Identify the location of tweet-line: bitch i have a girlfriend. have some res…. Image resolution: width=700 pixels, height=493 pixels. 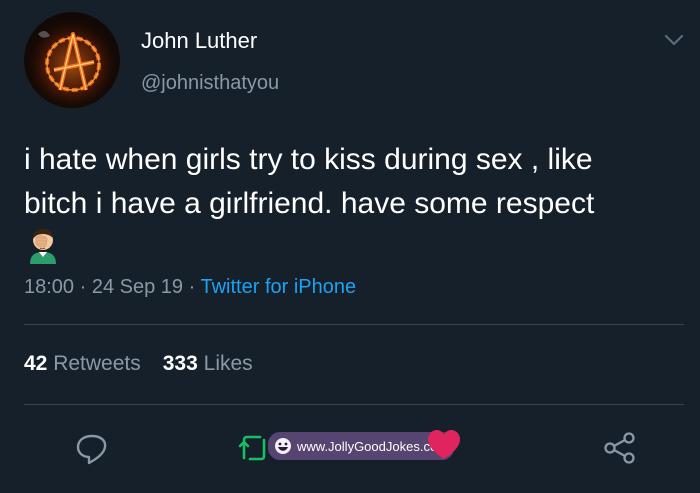
(309, 203).